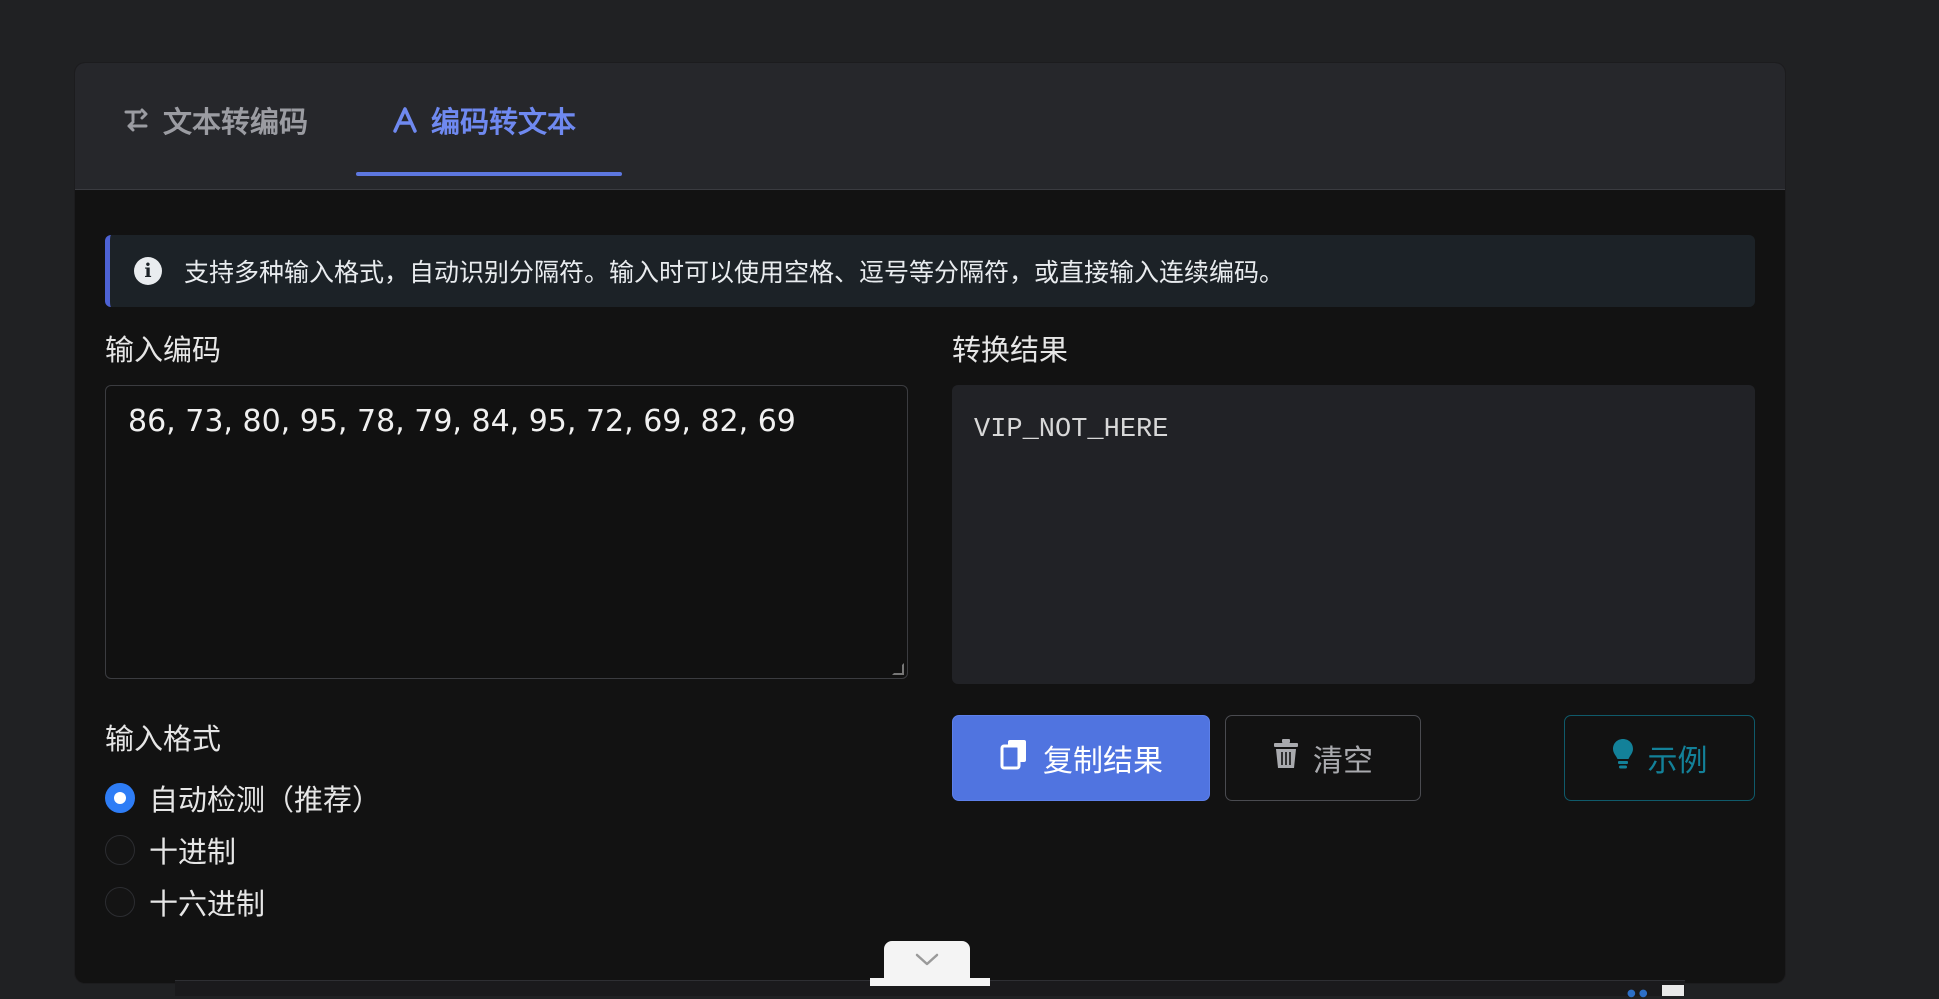  What do you see at coordinates (163, 350) in the screenshot?
I see `input-label: 输入编码` at bounding box center [163, 350].